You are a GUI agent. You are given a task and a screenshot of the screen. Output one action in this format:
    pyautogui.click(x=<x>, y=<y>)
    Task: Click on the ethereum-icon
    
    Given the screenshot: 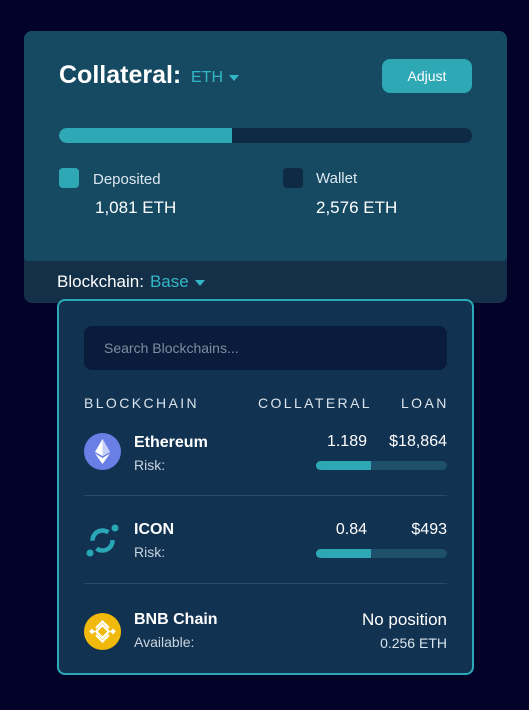 What is the action you would take?
    pyautogui.click(x=102, y=451)
    